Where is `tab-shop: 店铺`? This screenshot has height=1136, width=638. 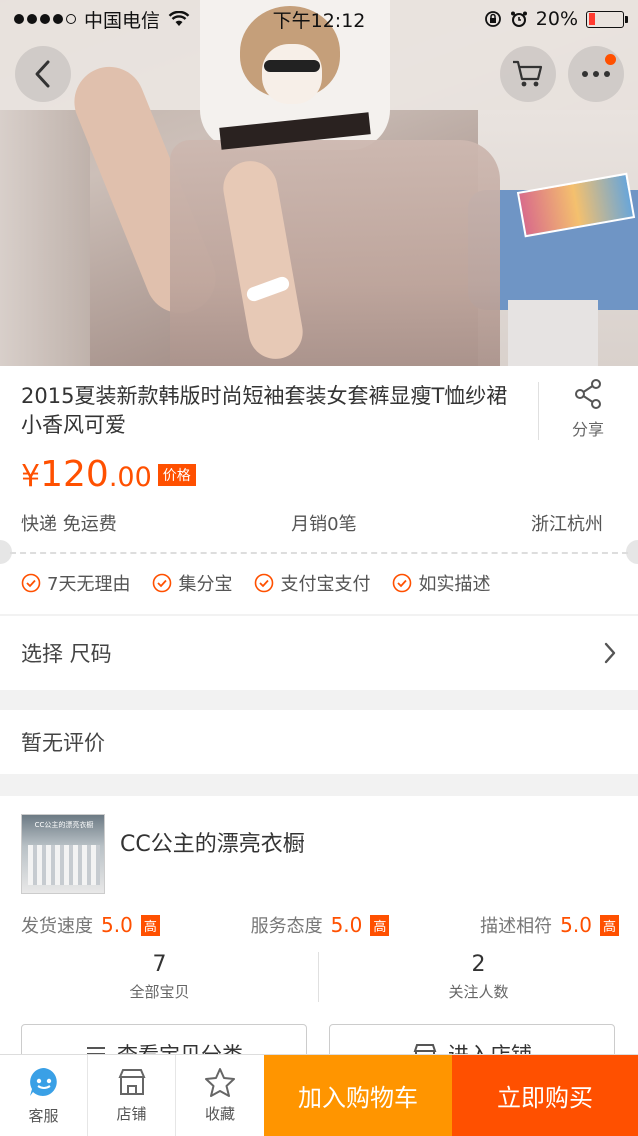 tab-shop: 店铺 is located at coordinates (132, 1095).